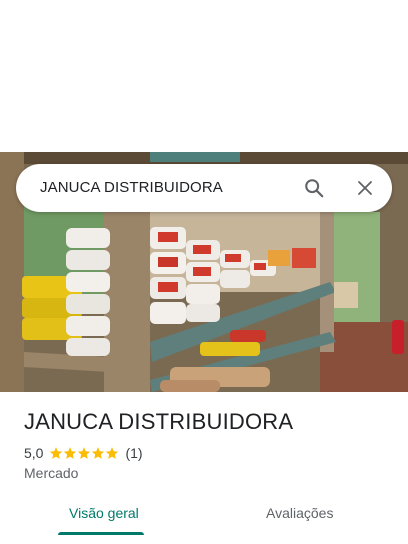  Describe the element at coordinates (314, 188) in the screenshot. I see `search-icon` at that location.